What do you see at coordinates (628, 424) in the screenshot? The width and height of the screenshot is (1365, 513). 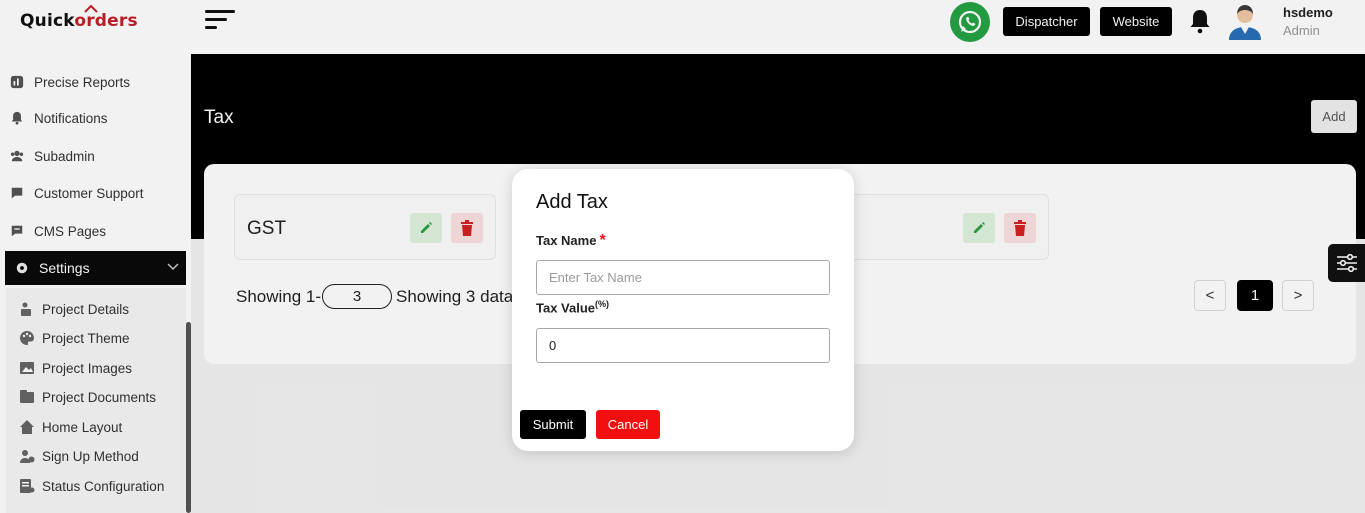 I see `cancel-button: Cancel` at bounding box center [628, 424].